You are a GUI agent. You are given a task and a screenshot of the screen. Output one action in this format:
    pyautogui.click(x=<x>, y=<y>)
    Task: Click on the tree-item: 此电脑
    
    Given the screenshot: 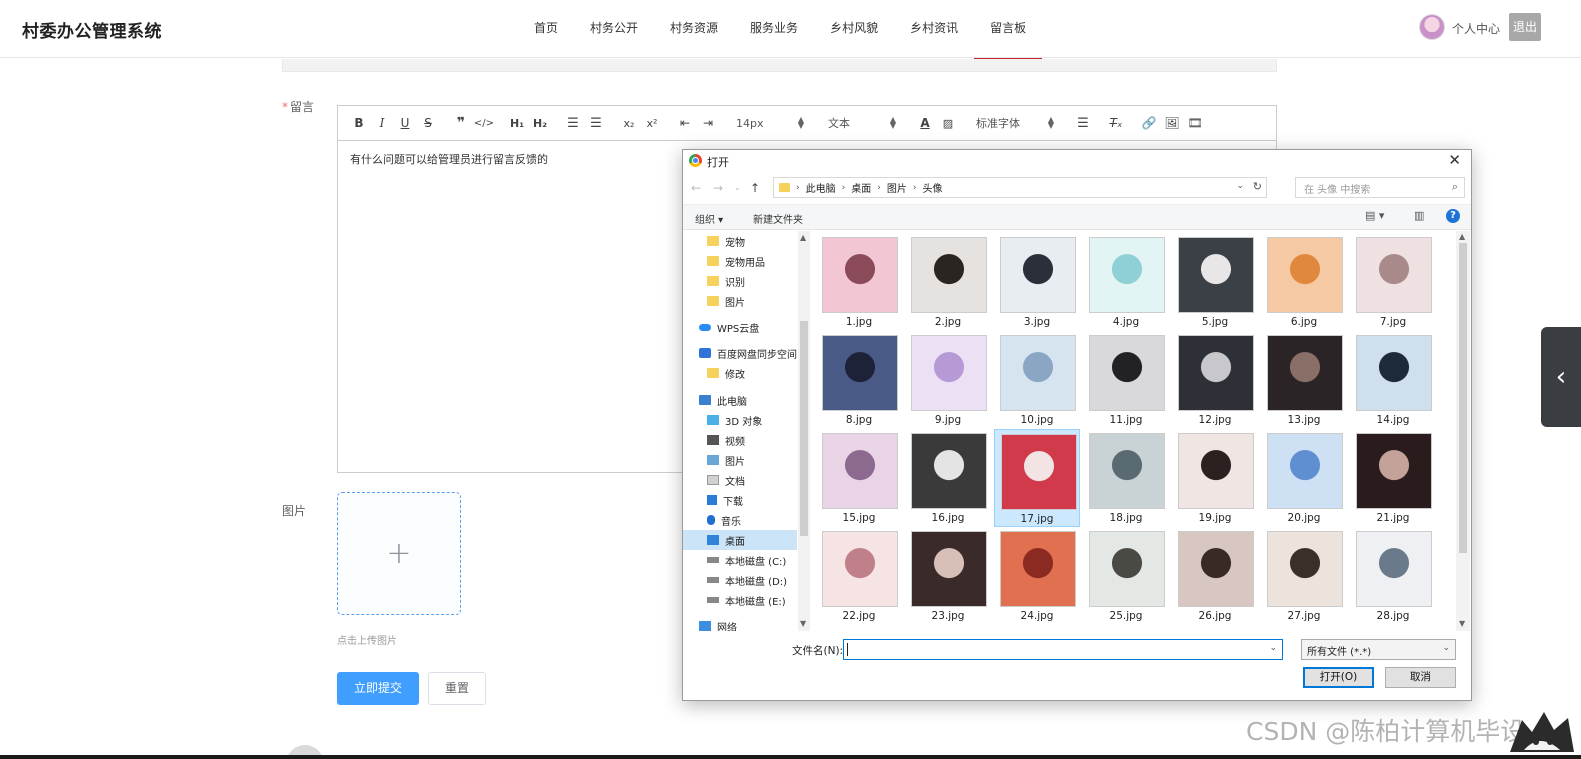 What is the action you would take?
    pyautogui.click(x=740, y=400)
    